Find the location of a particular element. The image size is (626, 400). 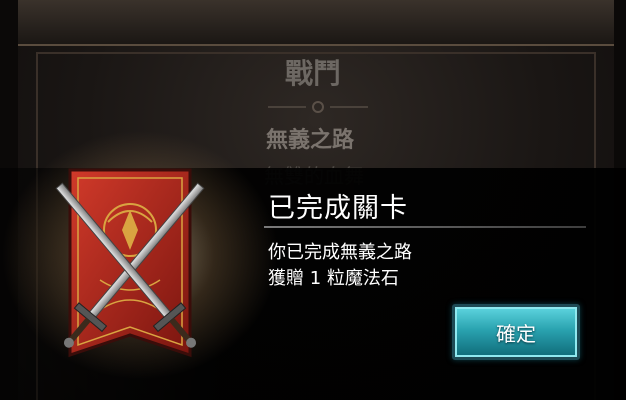

dialog-title: 已完成關卡 is located at coordinates (338, 208).